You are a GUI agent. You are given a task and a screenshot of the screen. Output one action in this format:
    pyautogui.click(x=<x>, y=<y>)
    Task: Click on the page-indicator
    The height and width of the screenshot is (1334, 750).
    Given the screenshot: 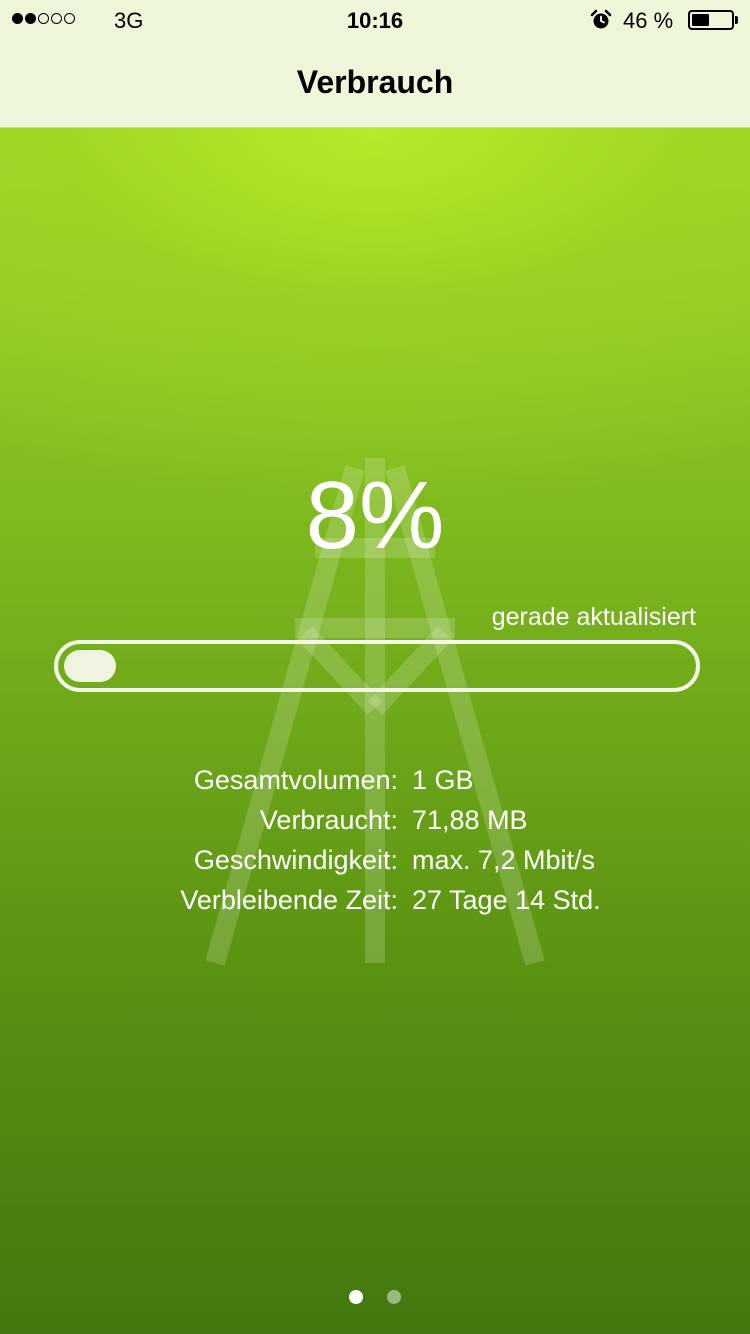 What is the action you would take?
    pyautogui.click(x=375, y=1297)
    